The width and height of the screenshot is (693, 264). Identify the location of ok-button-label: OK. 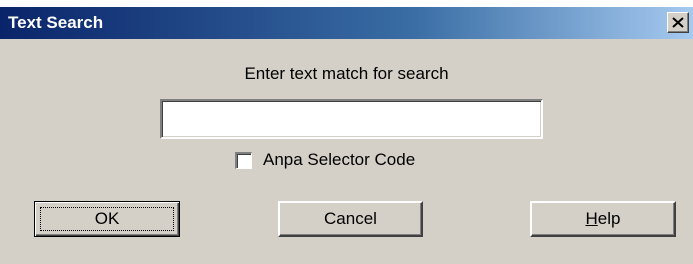
(107, 218).